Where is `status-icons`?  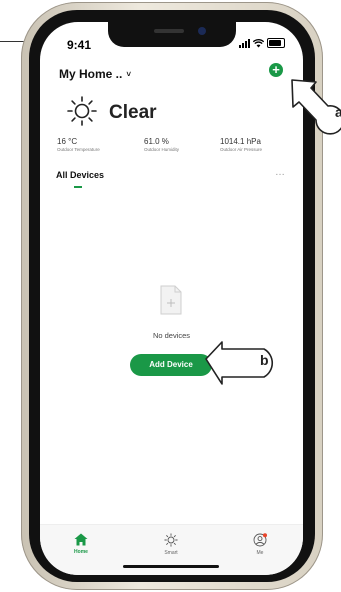 status-icons is located at coordinates (262, 43).